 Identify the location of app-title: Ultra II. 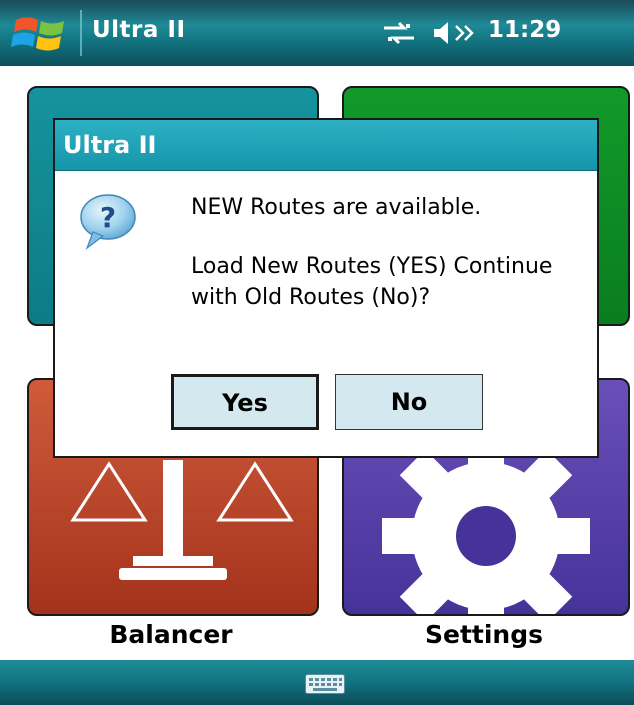
(139, 30).